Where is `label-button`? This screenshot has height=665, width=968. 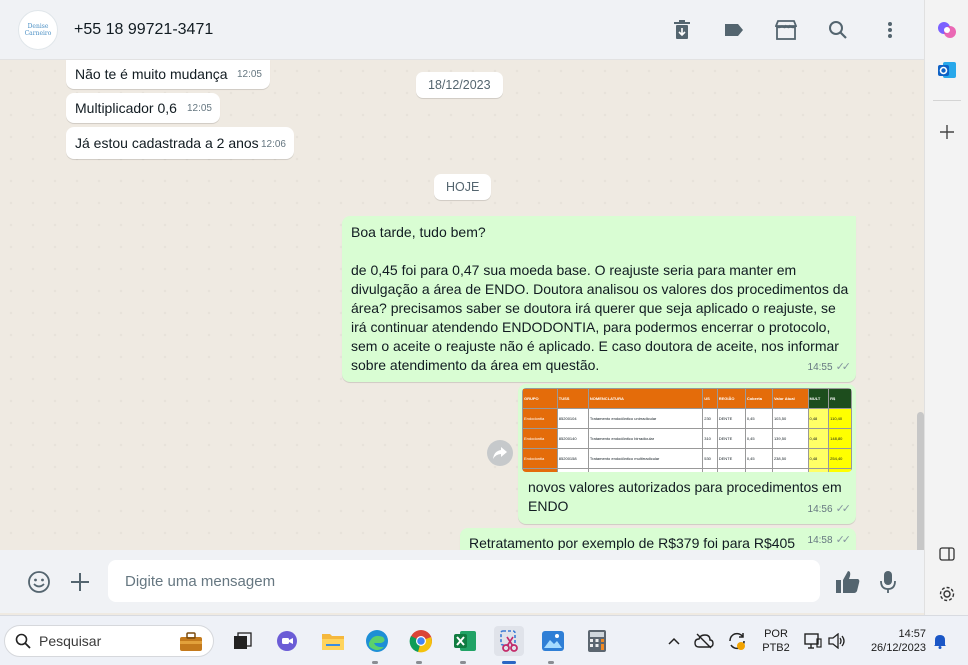 label-button is located at coordinates (734, 30).